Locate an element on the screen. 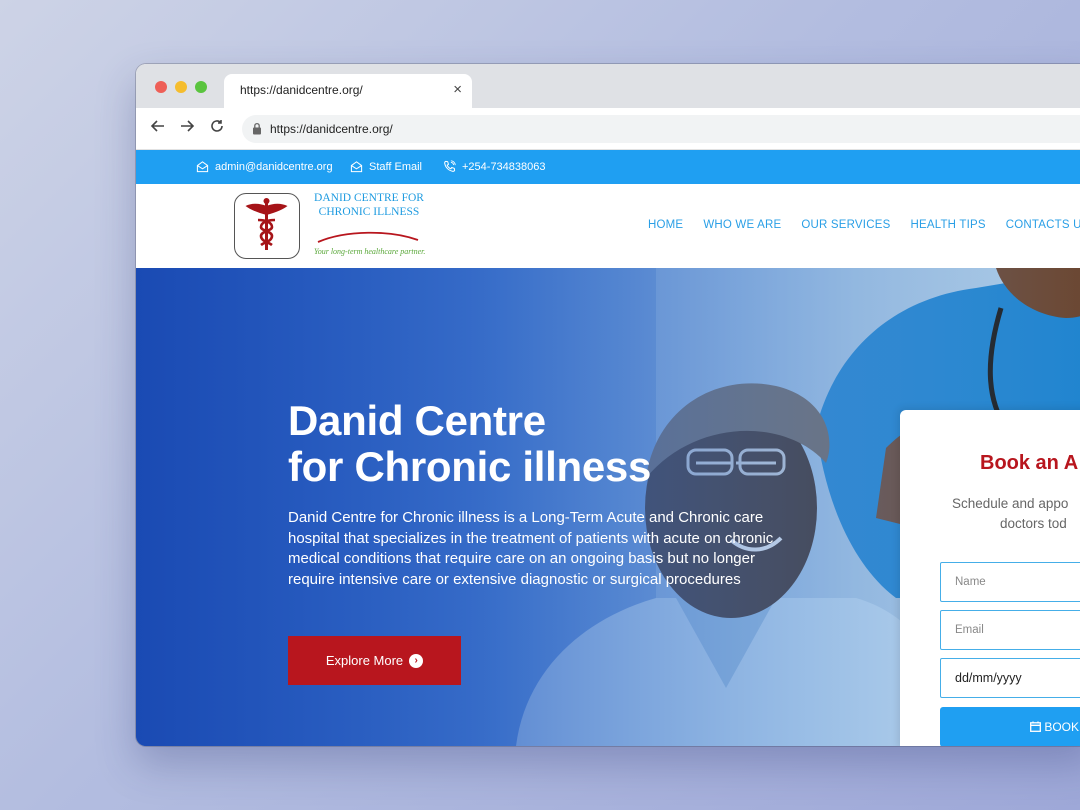  logo-tagline: Your long-term healthcare partner. is located at coordinates (370, 251).